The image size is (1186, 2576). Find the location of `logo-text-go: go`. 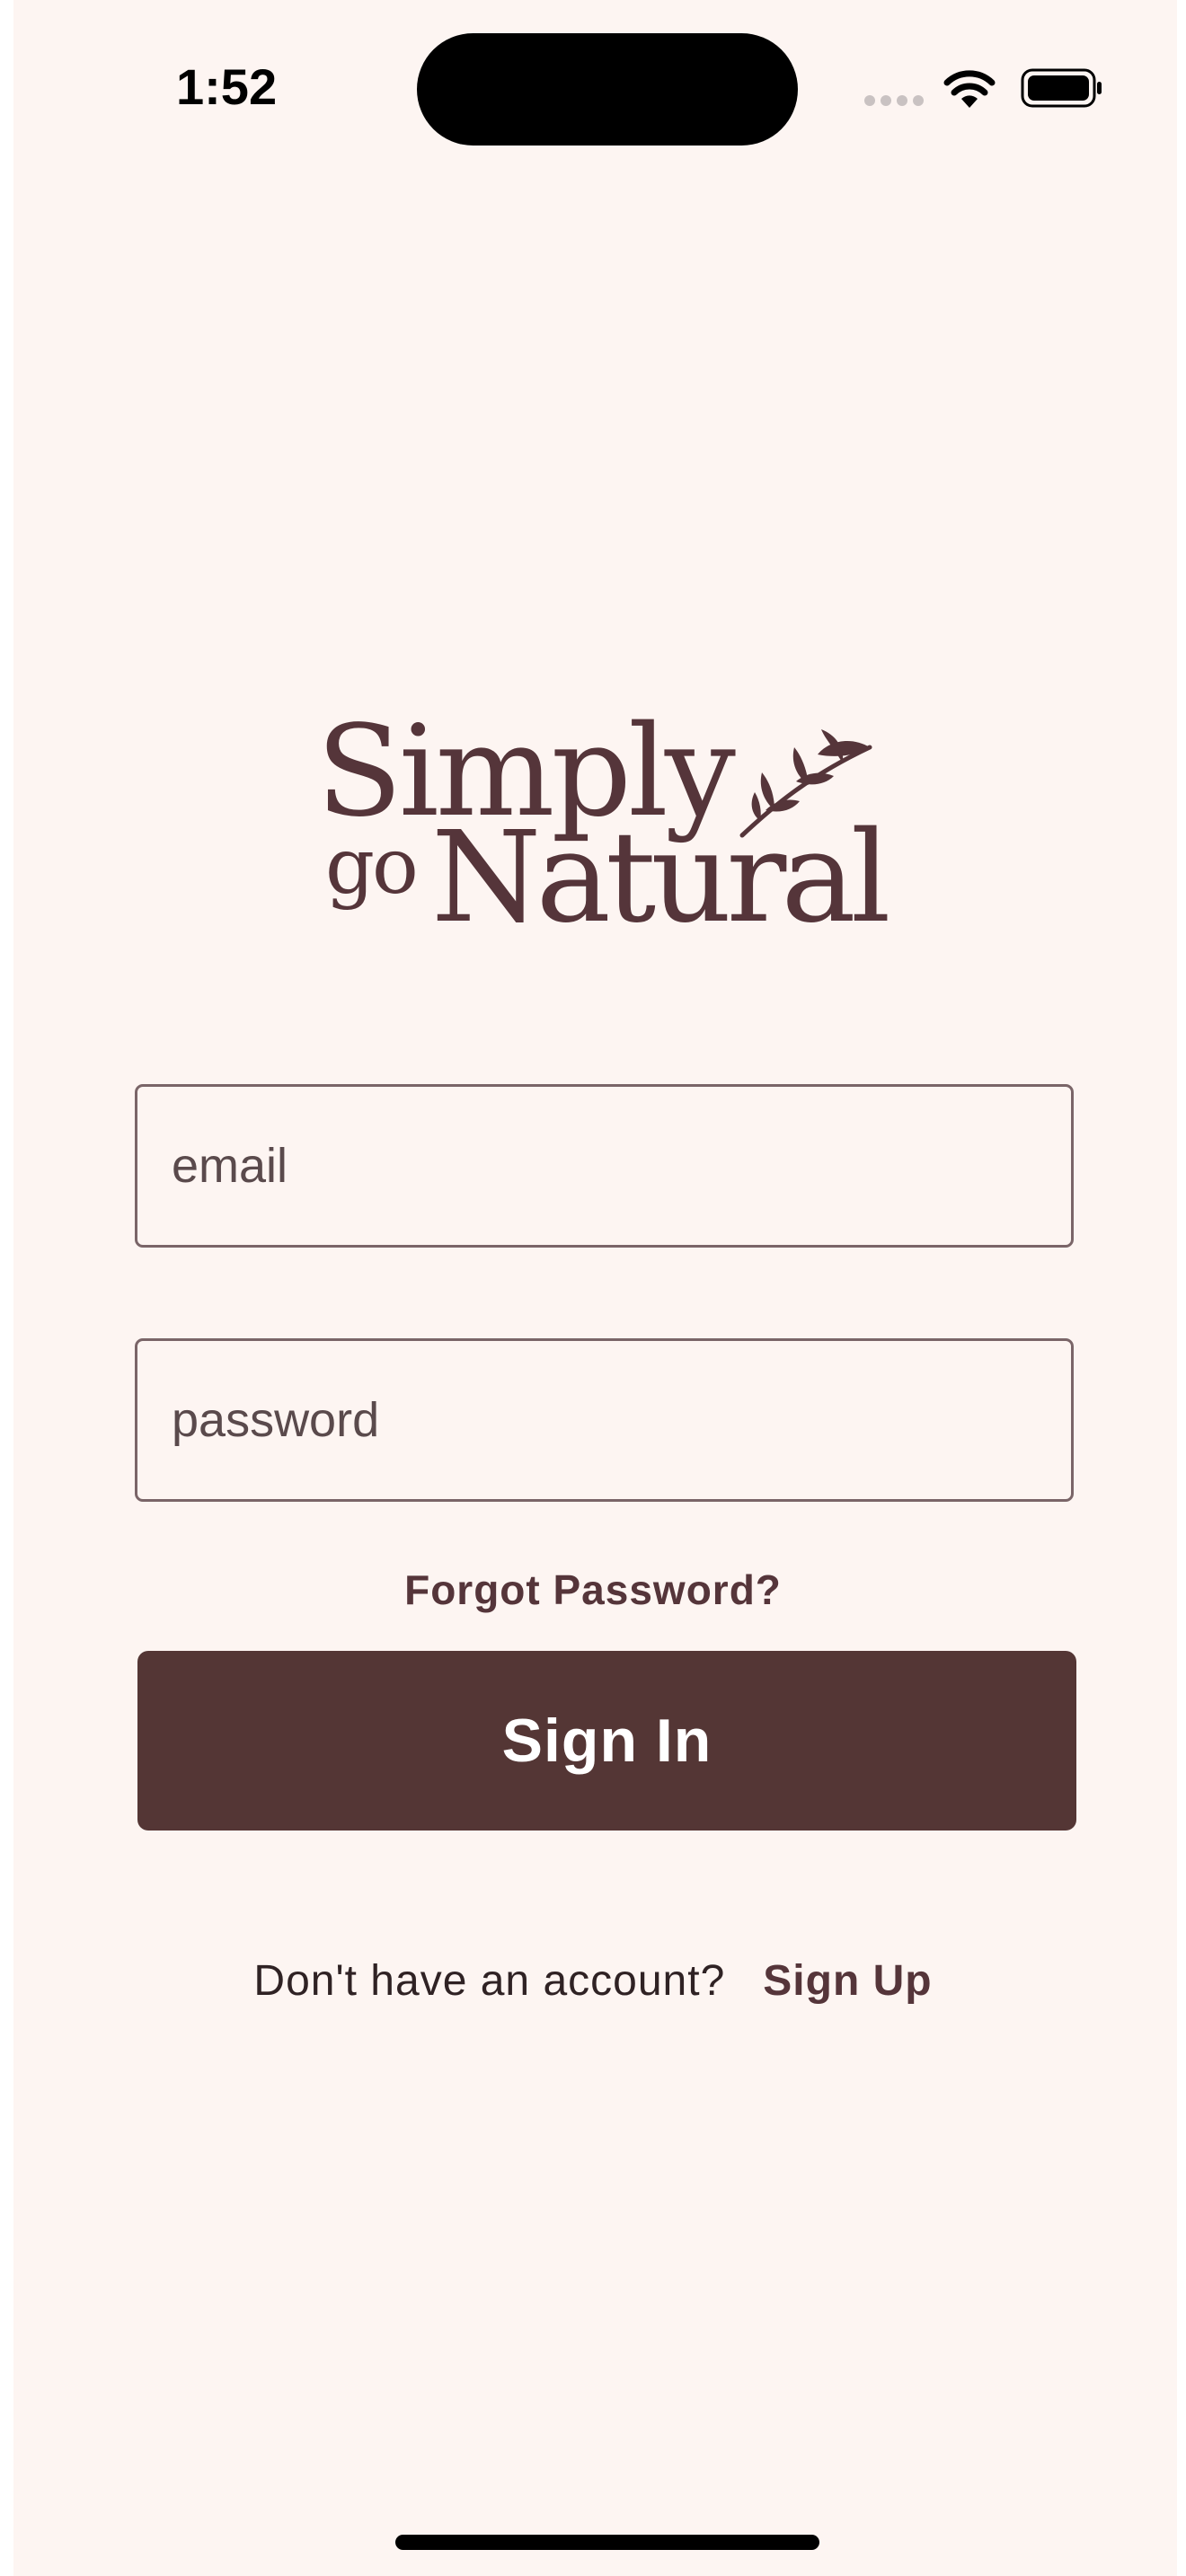

logo-text-go: go is located at coordinates (372, 867).